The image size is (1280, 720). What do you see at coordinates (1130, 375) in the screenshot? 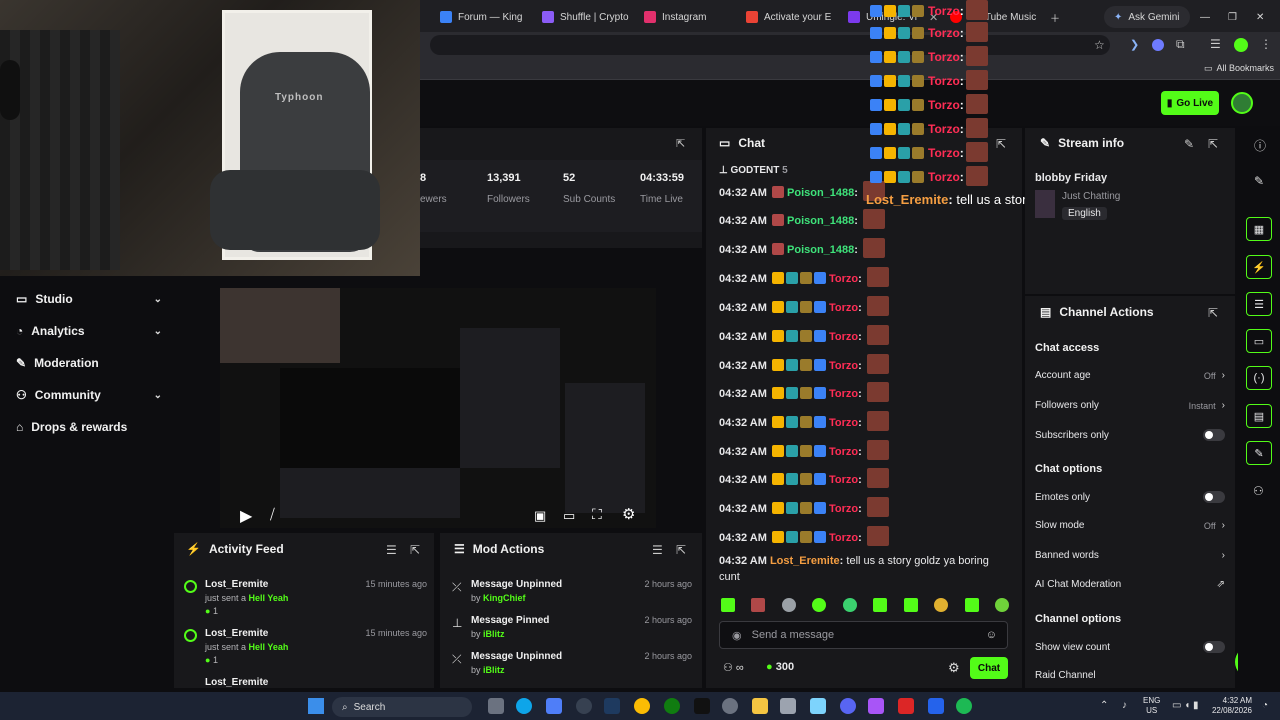
I see `account-age-row: Account age Off ›` at bounding box center [1130, 375].